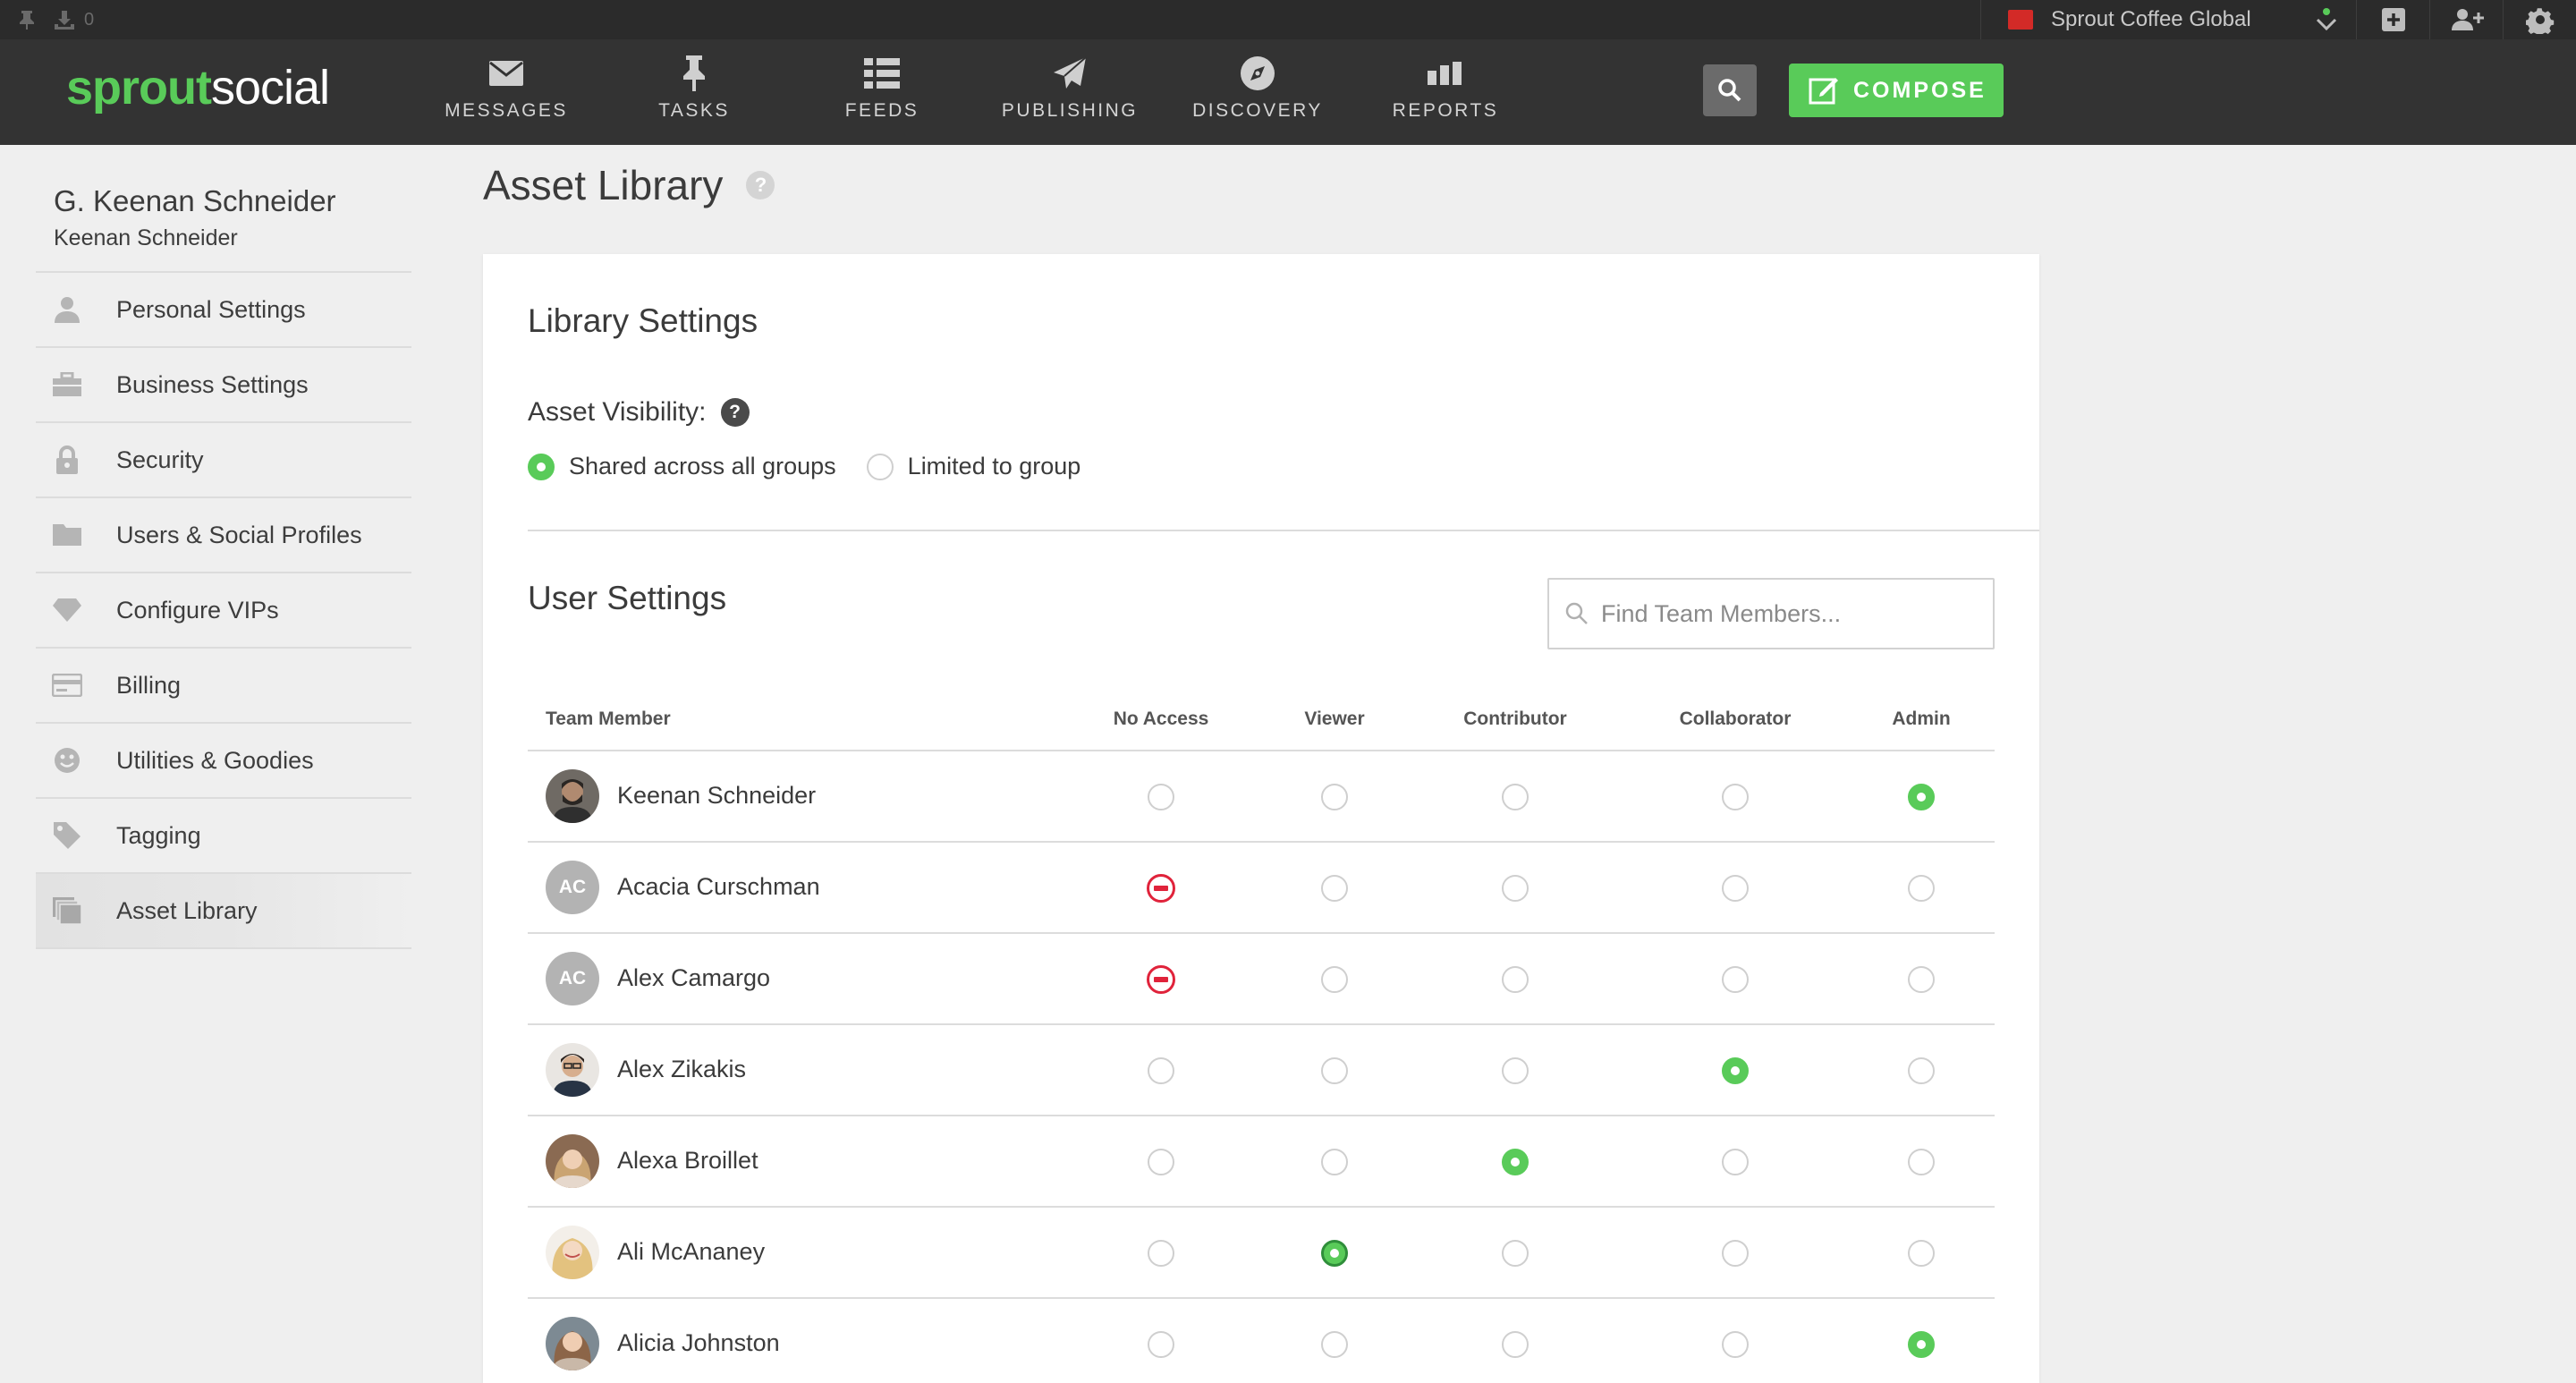 This screenshot has height=1383, width=2576. I want to click on sidebar-item-asset-library: Asset Library, so click(223, 911).